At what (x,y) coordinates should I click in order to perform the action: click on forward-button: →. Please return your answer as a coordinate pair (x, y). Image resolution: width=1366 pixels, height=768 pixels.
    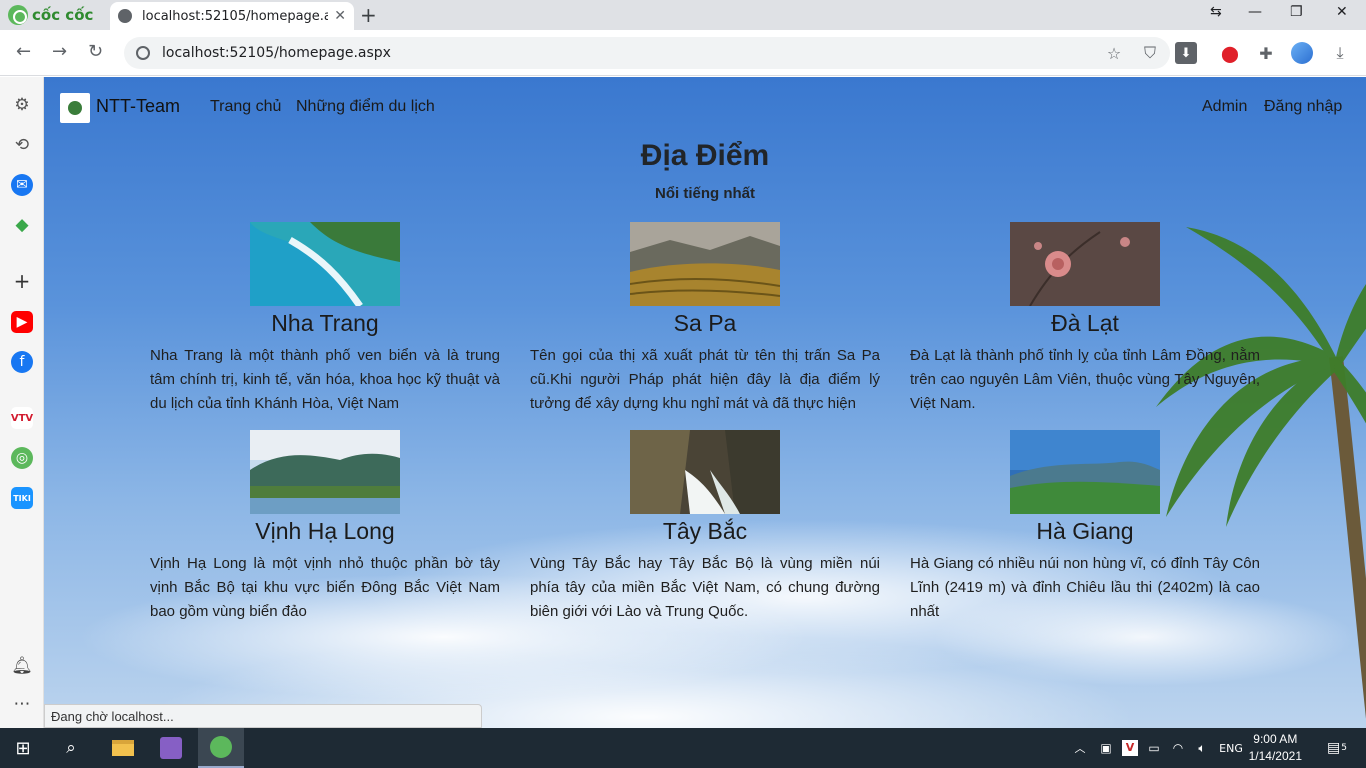
    Looking at the image, I should click on (59, 51).